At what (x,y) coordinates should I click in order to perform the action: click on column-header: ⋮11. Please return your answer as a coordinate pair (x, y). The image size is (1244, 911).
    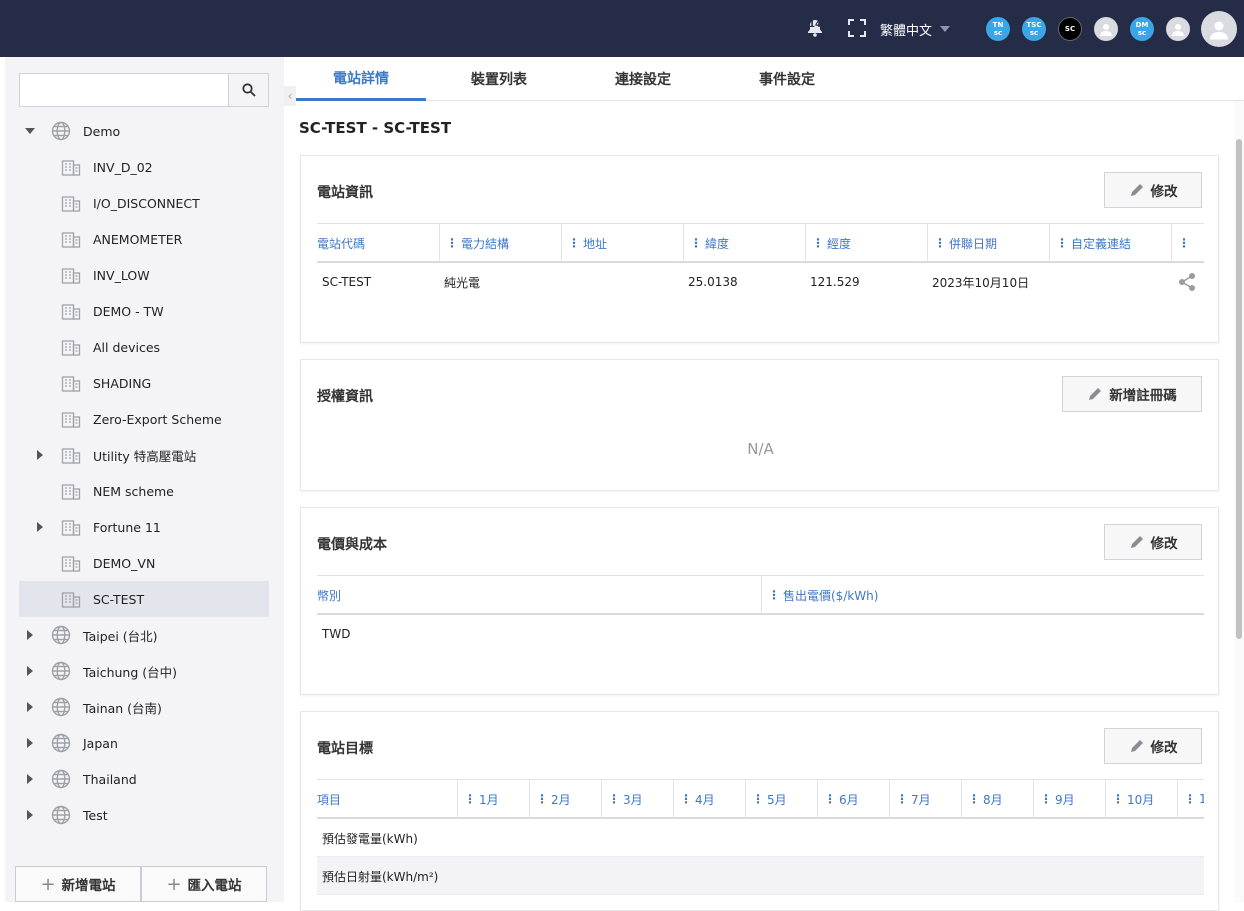
    Looking at the image, I should click on (1194, 799).